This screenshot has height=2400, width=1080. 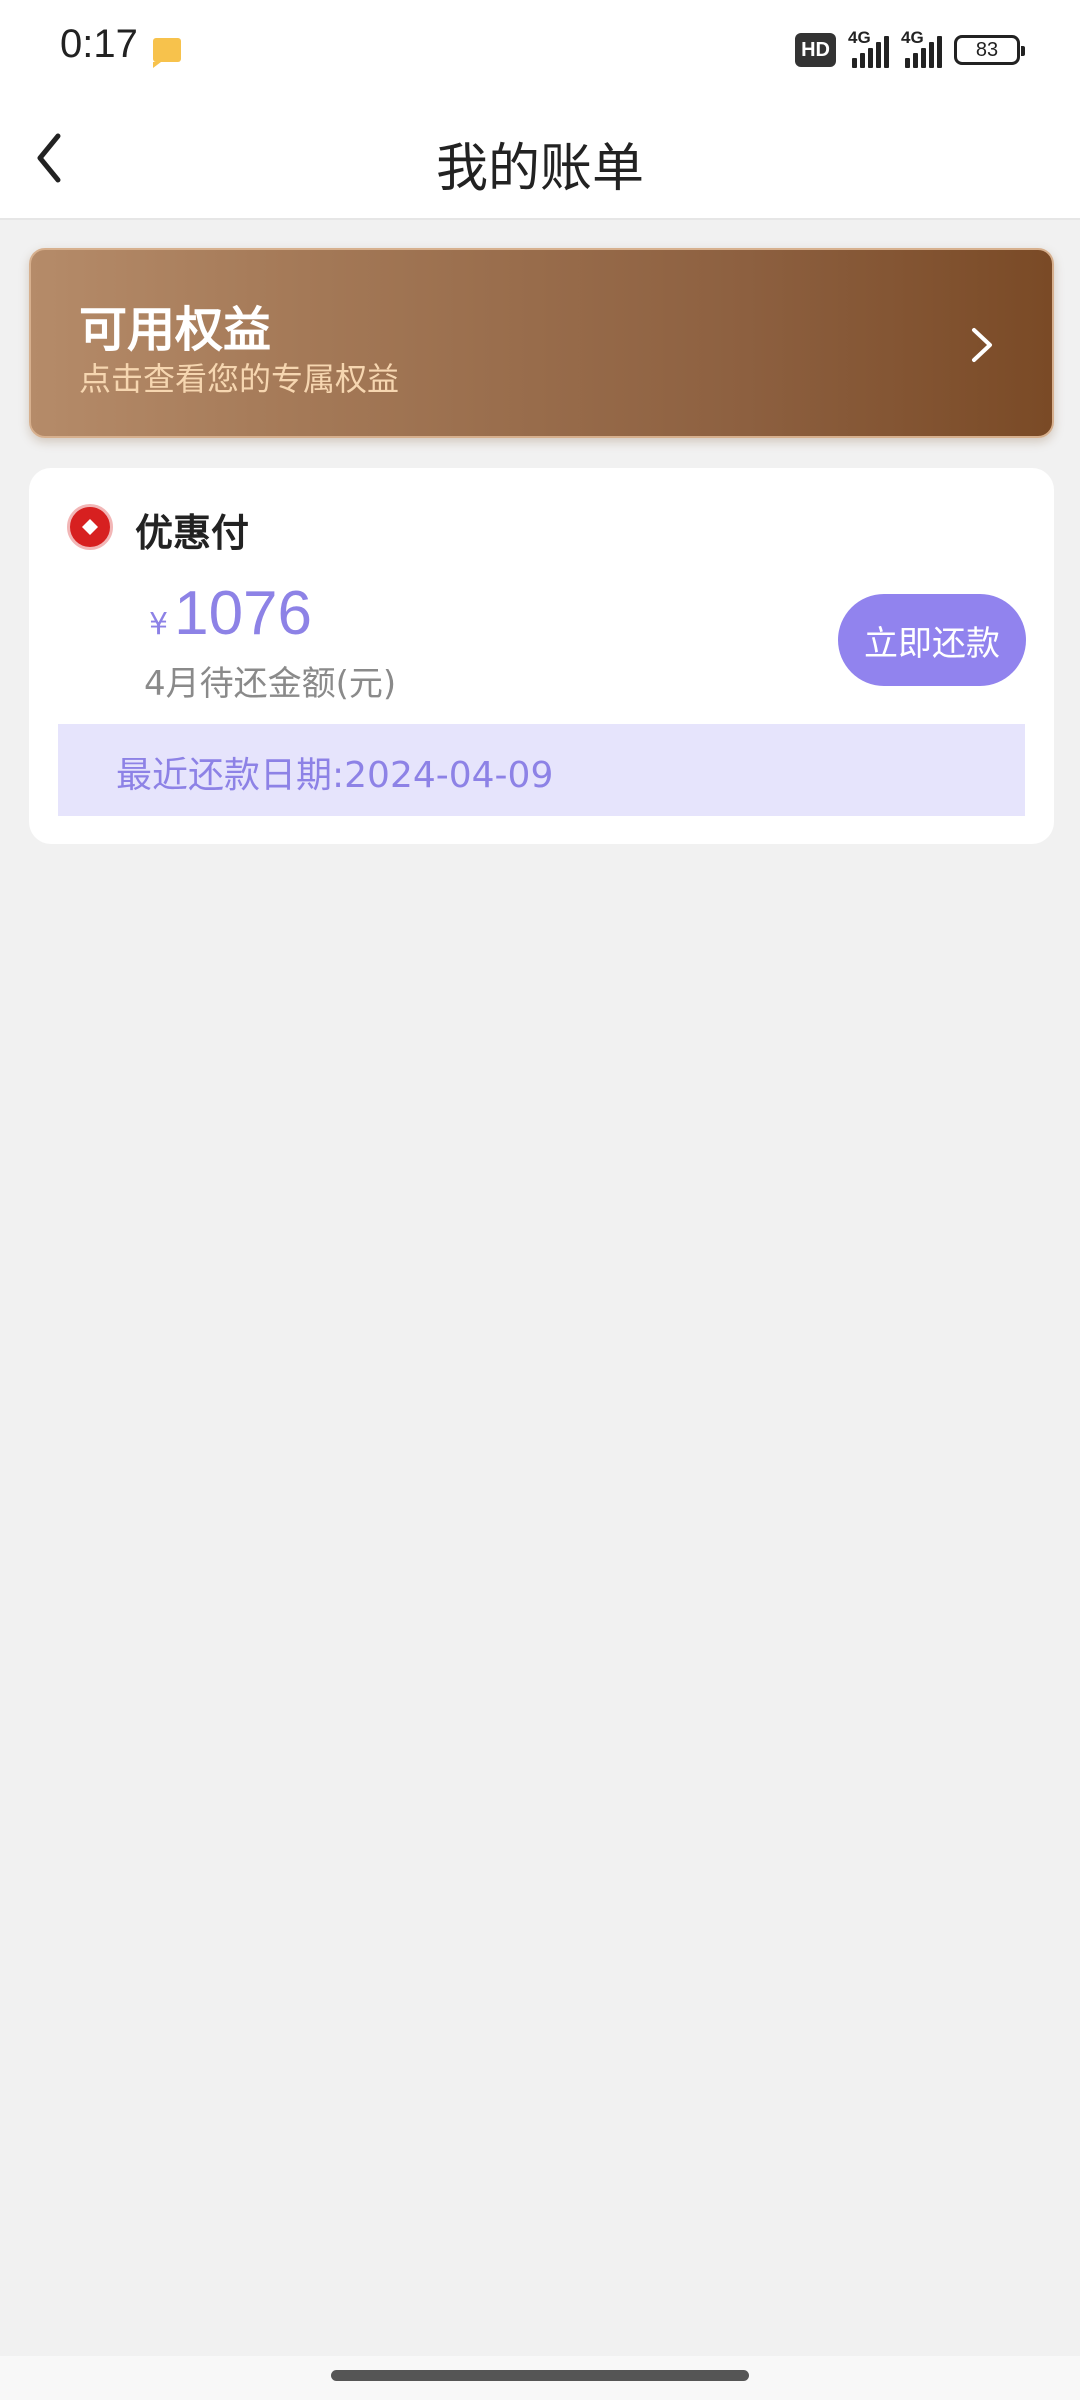 I want to click on currency-symbol: ¥, so click(x=159, y=624).